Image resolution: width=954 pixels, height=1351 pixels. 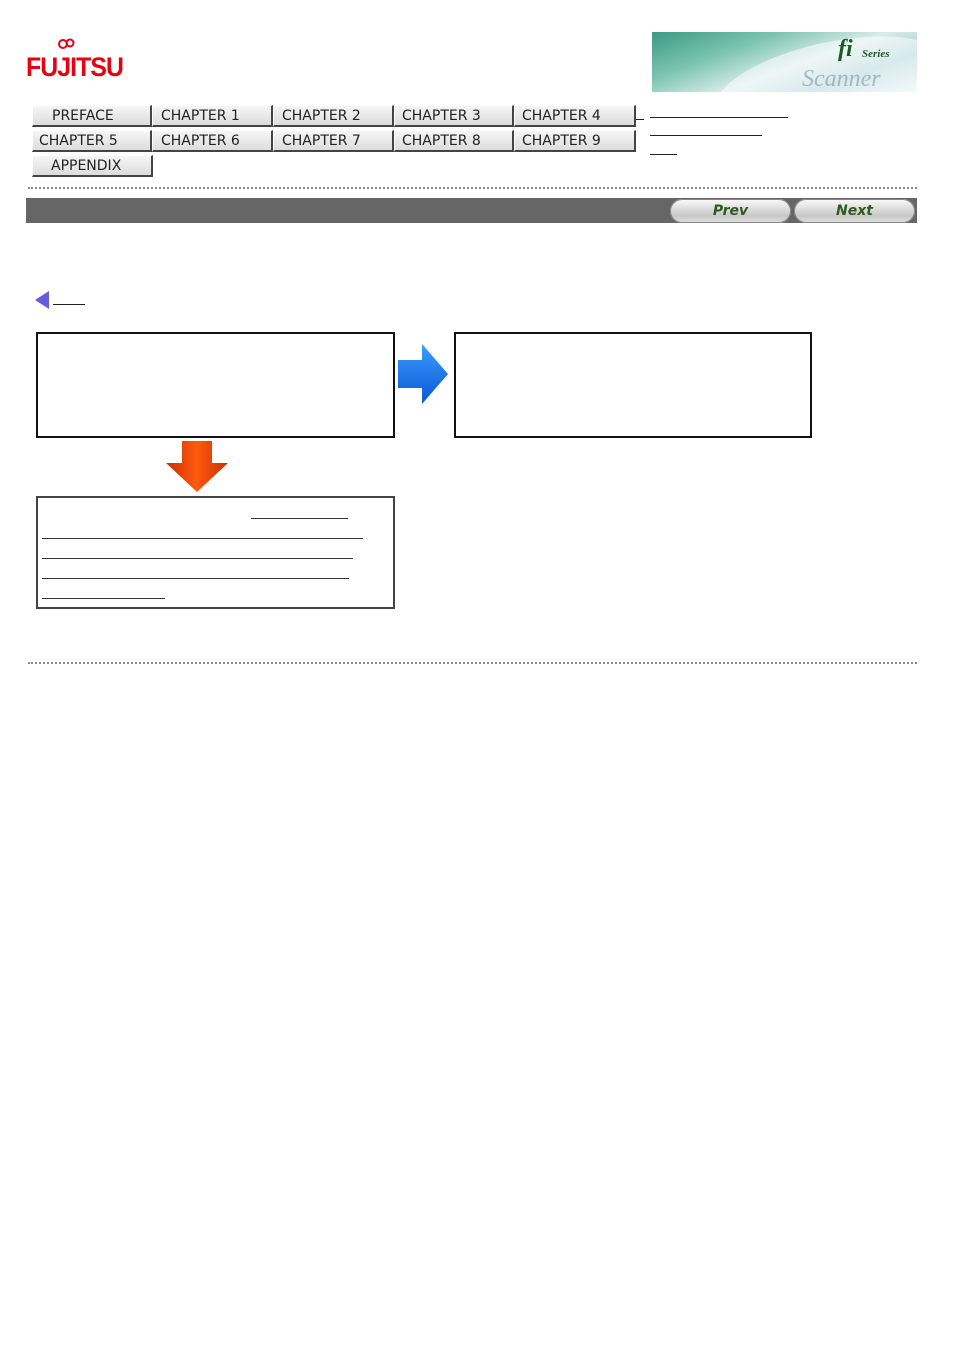 What do you see at coordinates (92, 141) in the screenshot?
I see `nav-chapter-5: CHAPTER 5` at bounding box center [92, 141].